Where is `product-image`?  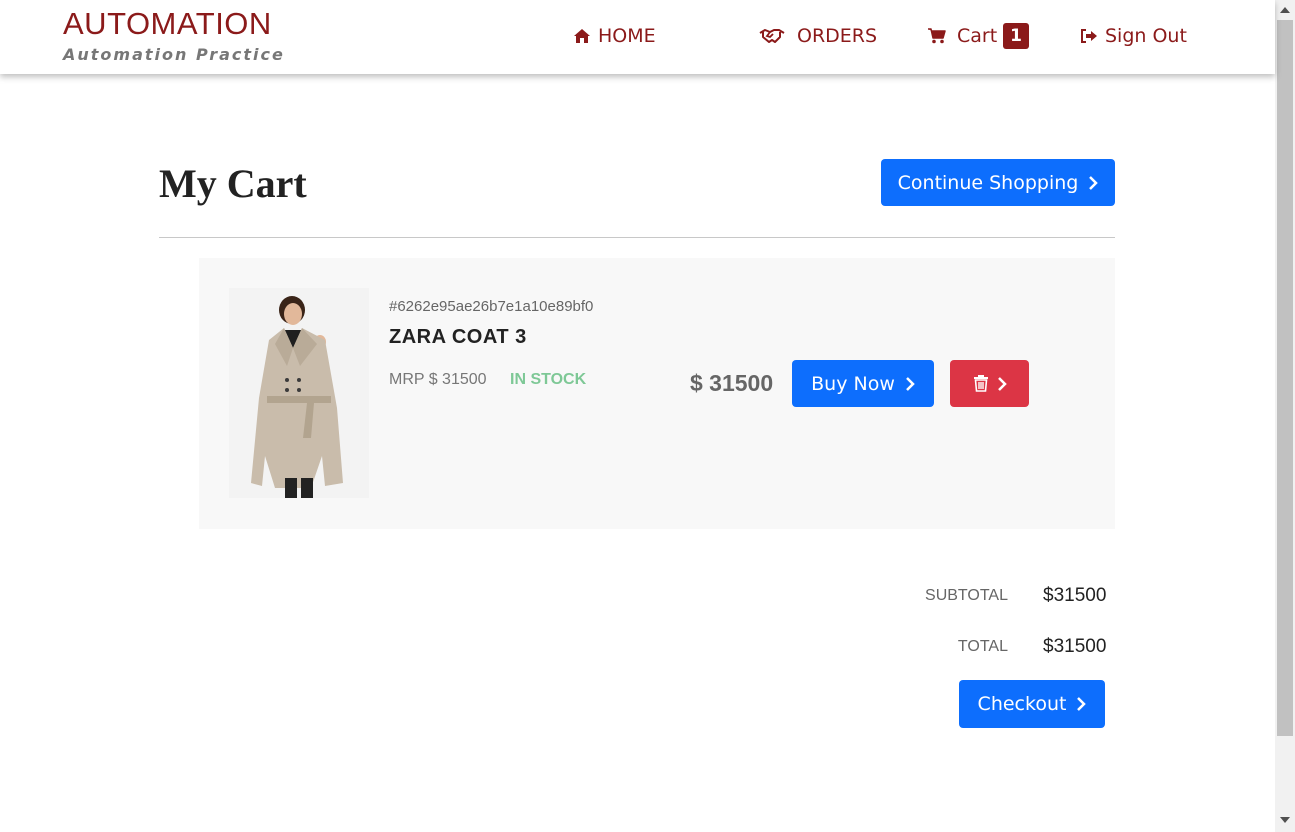 product-image is located at coordinates (299, 393).